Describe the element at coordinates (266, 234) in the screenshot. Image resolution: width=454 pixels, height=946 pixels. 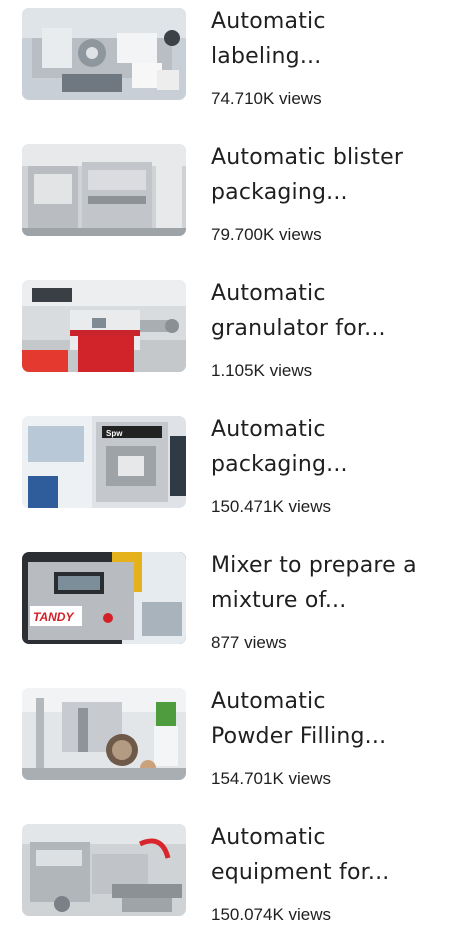
I see `view-count: 79.700K views` at that location.